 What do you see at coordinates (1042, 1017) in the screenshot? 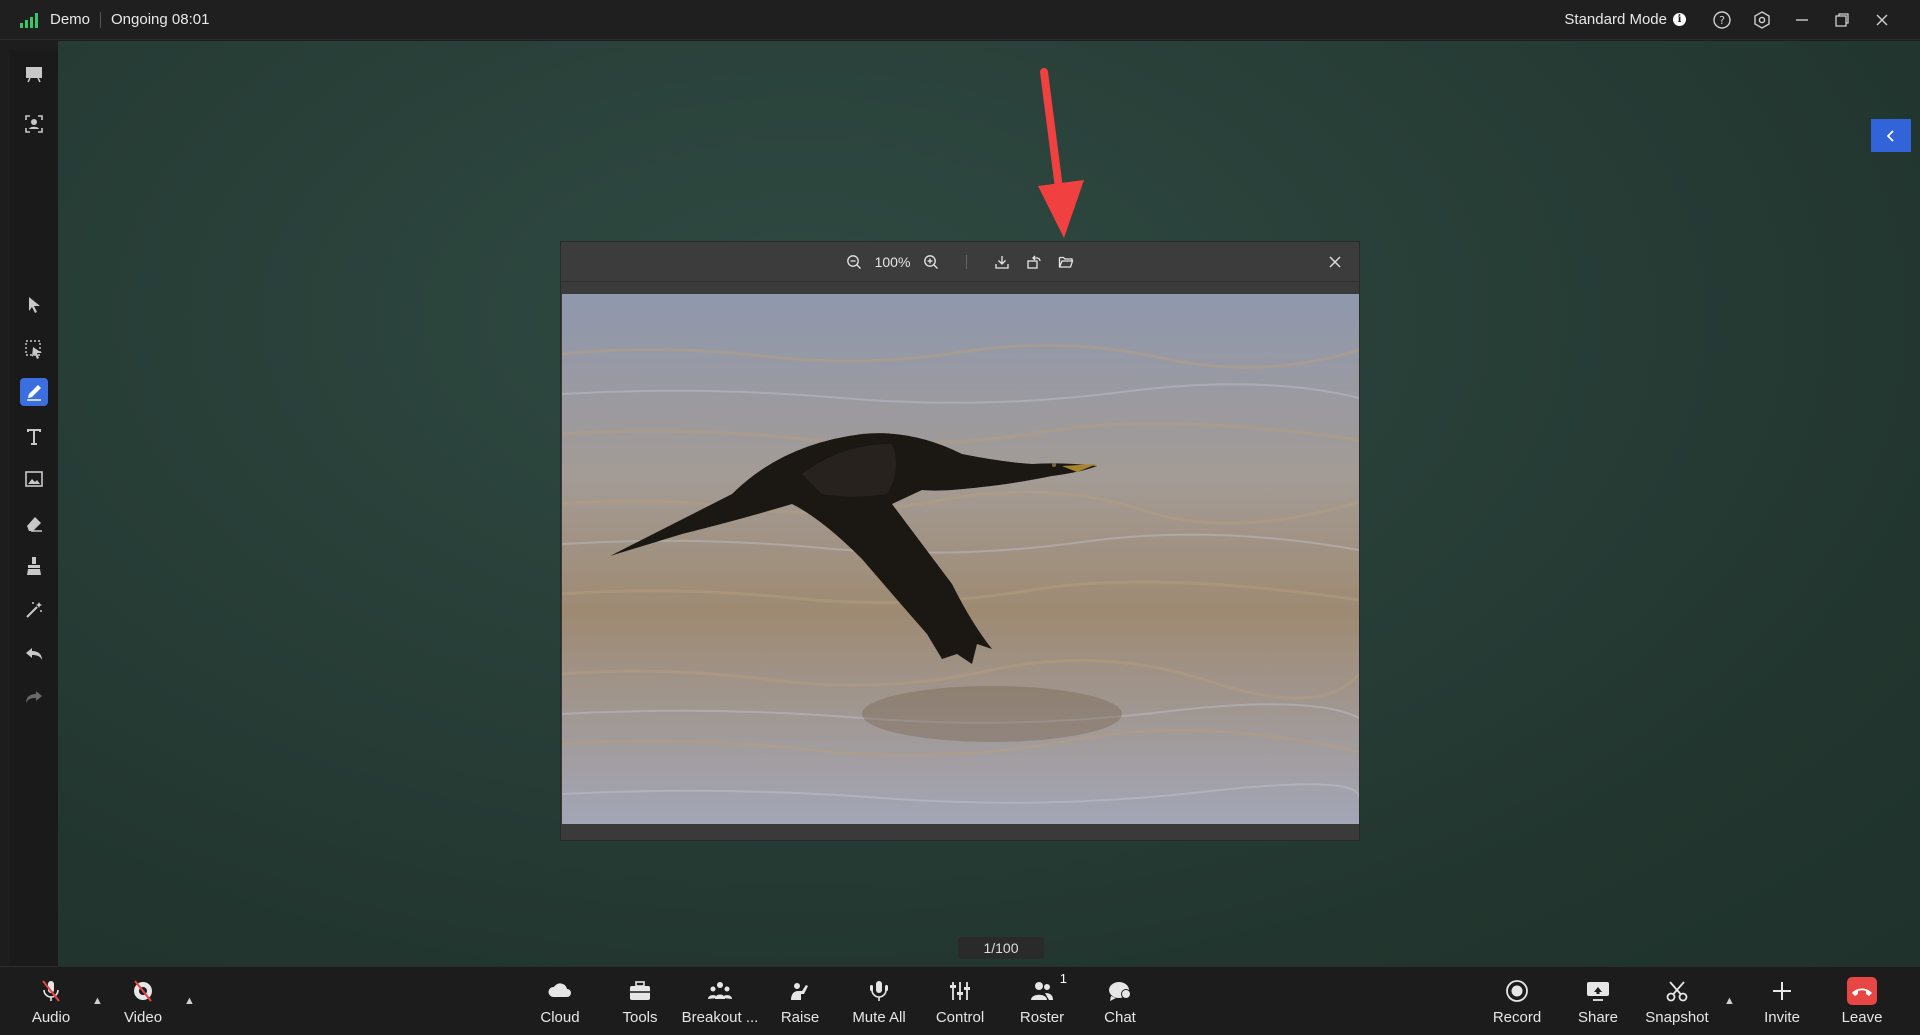
I see `roster-label: Roster` at bounding box center [1042, 1017].